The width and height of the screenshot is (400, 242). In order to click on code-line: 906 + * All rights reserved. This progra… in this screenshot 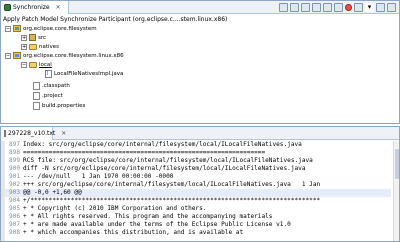, I will do `click(198, 217)`.